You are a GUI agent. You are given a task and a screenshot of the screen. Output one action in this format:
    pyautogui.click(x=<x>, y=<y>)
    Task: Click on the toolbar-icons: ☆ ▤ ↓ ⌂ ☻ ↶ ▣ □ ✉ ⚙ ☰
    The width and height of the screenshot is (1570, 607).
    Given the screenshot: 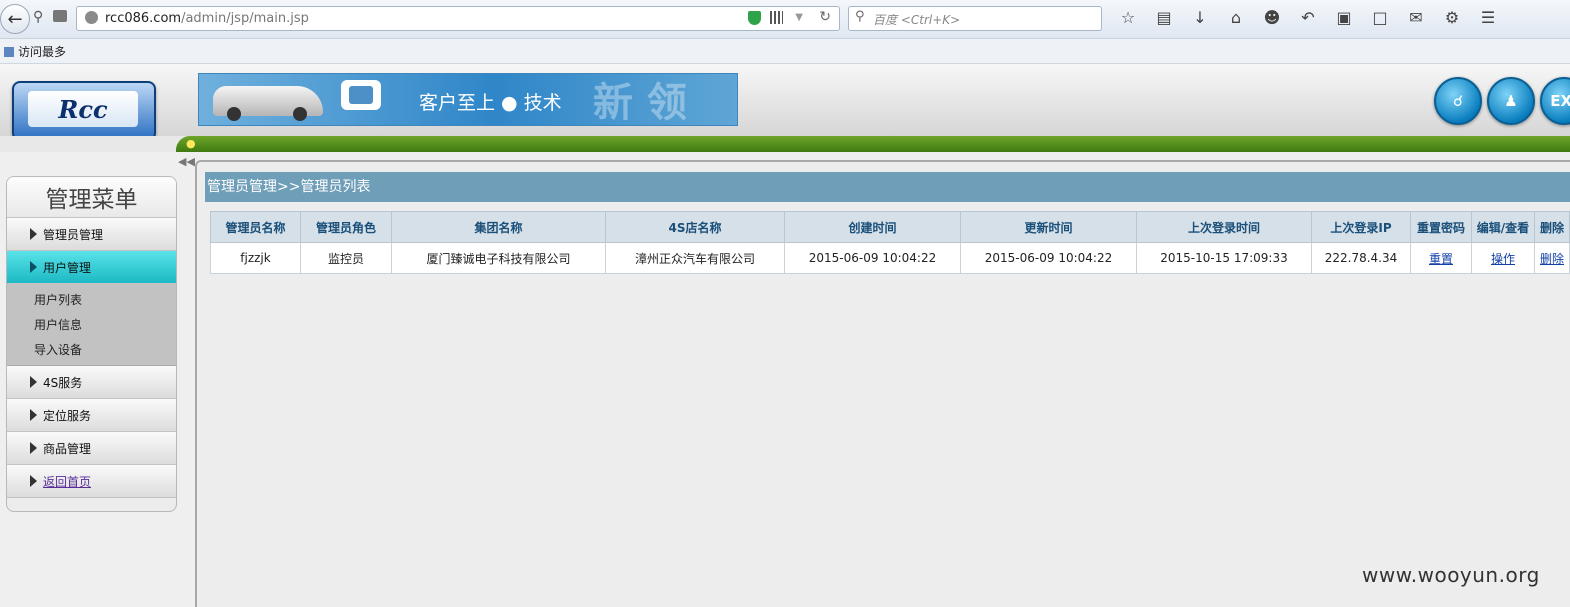 What is the action you would take?
    pyautogui.click(x=1308, y=17)
    